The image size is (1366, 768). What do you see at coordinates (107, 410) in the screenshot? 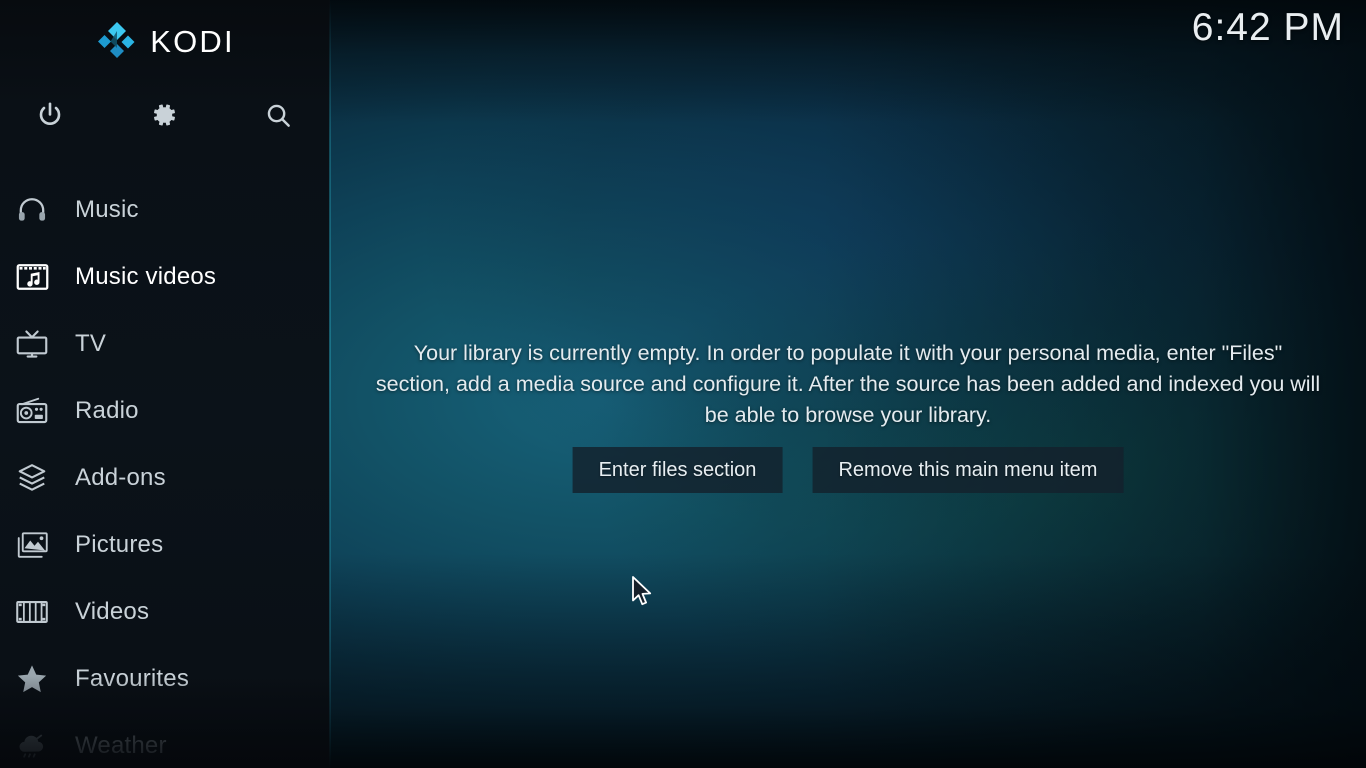
I see `sidebar-item-label: Radio` at bounding box center [107, 410].